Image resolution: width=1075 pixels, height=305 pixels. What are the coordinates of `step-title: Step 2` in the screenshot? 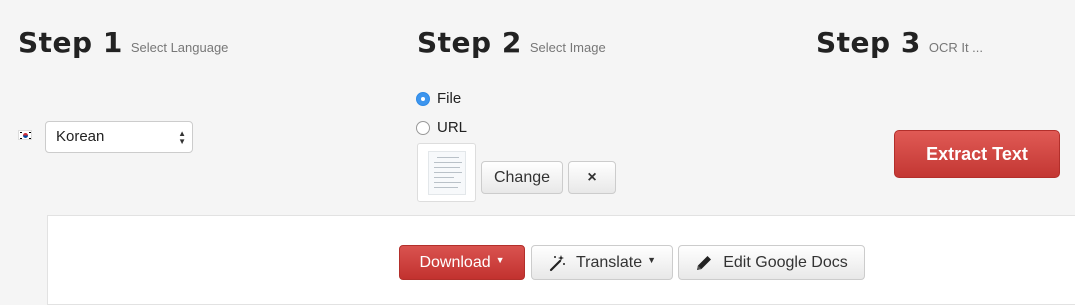 It's located at (469, 42).